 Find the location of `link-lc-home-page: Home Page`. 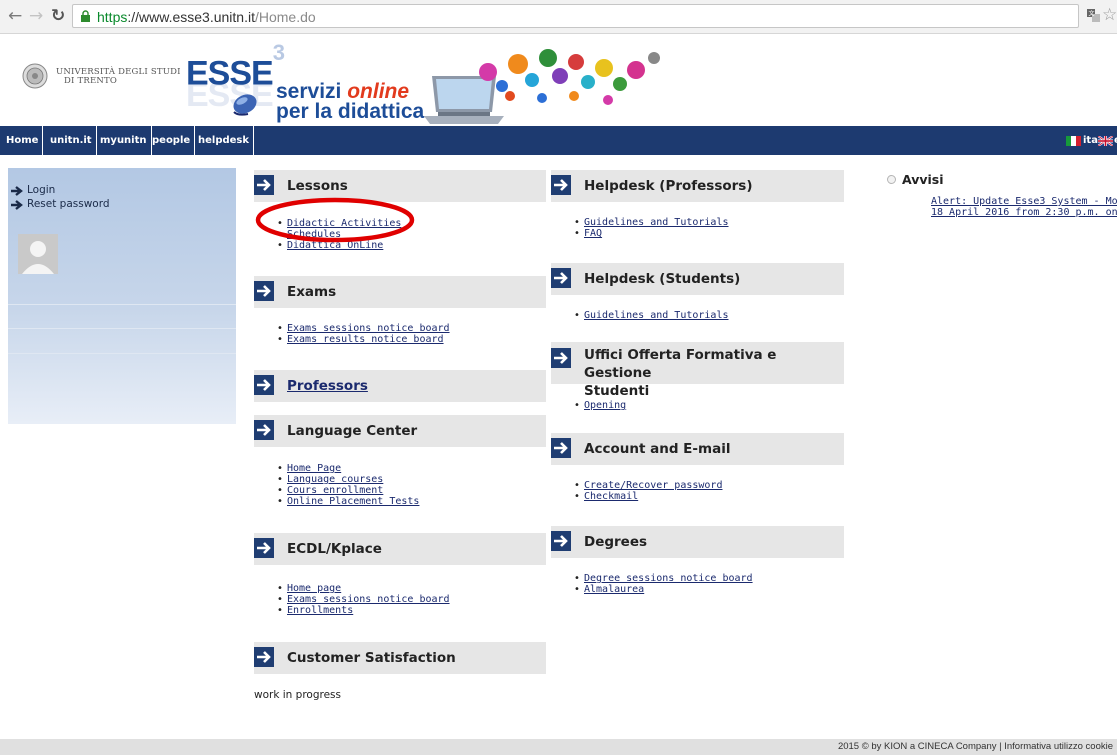

link-lc-home-page: Home Page is located at coordinates (314, 468).